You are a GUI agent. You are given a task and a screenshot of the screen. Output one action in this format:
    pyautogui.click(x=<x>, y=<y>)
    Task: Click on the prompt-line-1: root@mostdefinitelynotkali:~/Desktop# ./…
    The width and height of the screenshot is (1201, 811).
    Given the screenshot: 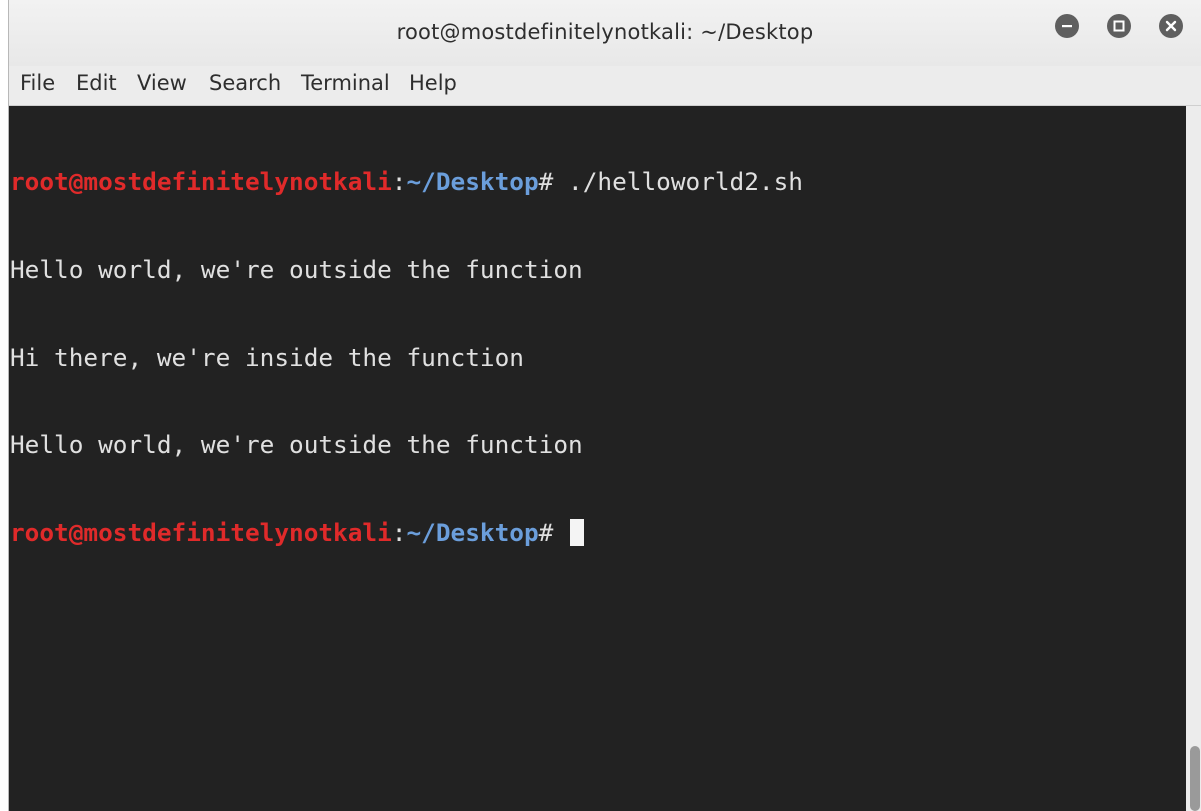 What is the action you would take?
    pyautogui.click(x=598, y=181)
    